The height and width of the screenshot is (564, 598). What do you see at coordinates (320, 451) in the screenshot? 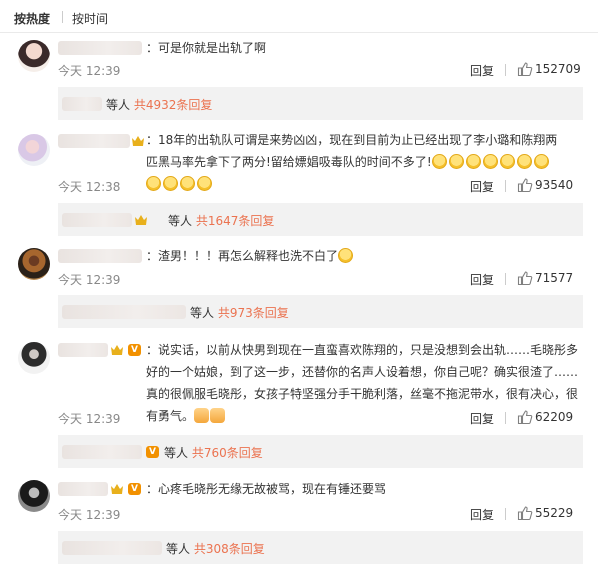
I see `replies-box: V 等人 共760条回复` at bounding box center [320, 451].